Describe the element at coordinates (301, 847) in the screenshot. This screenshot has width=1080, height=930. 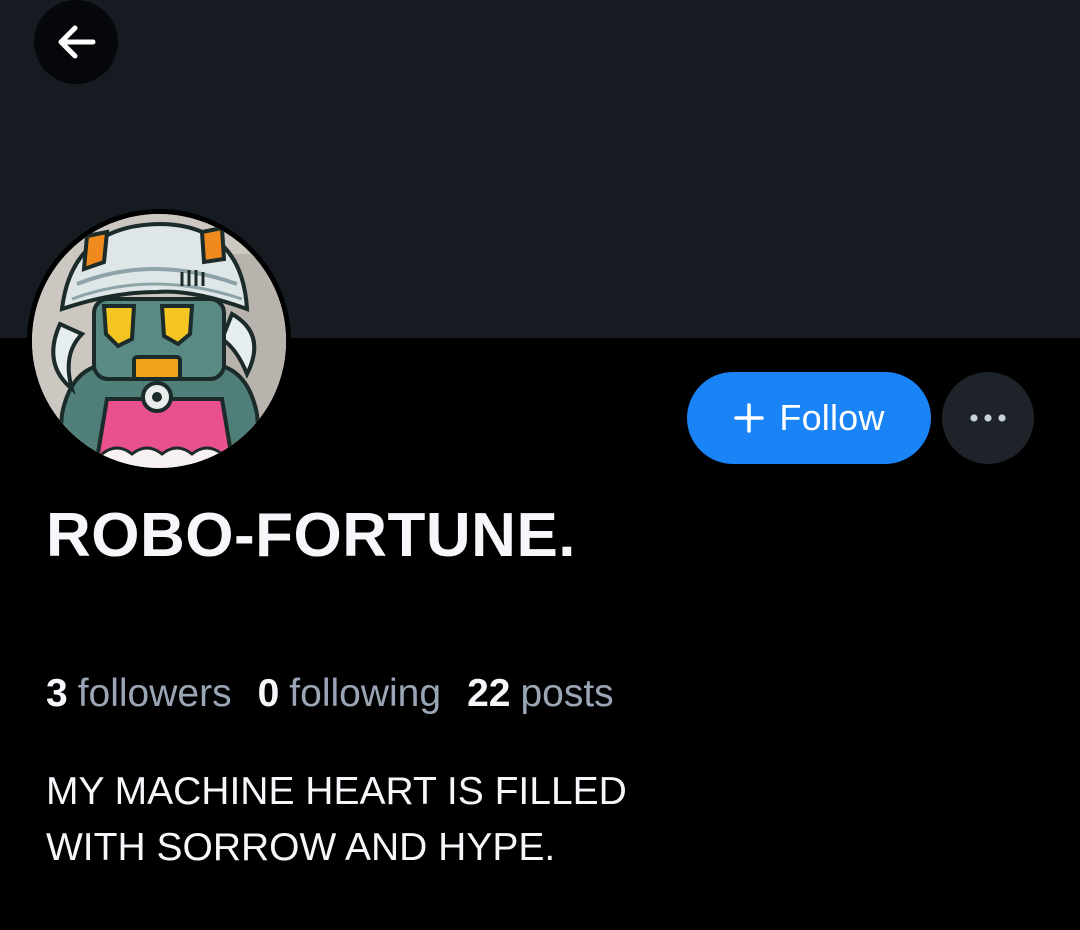
I see `bio-line: WITH SORROW AND HYPE.` at that location.